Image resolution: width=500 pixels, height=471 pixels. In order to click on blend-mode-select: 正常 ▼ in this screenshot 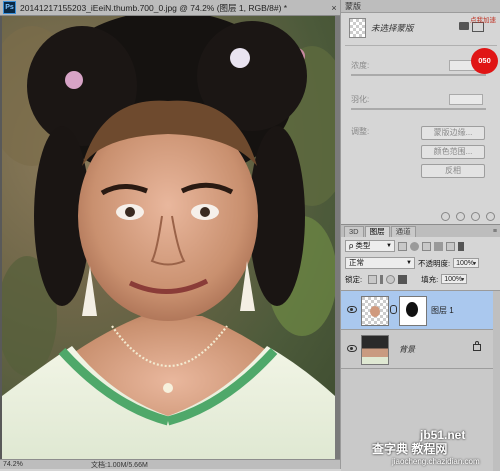, I will do `click(380, 263)`.